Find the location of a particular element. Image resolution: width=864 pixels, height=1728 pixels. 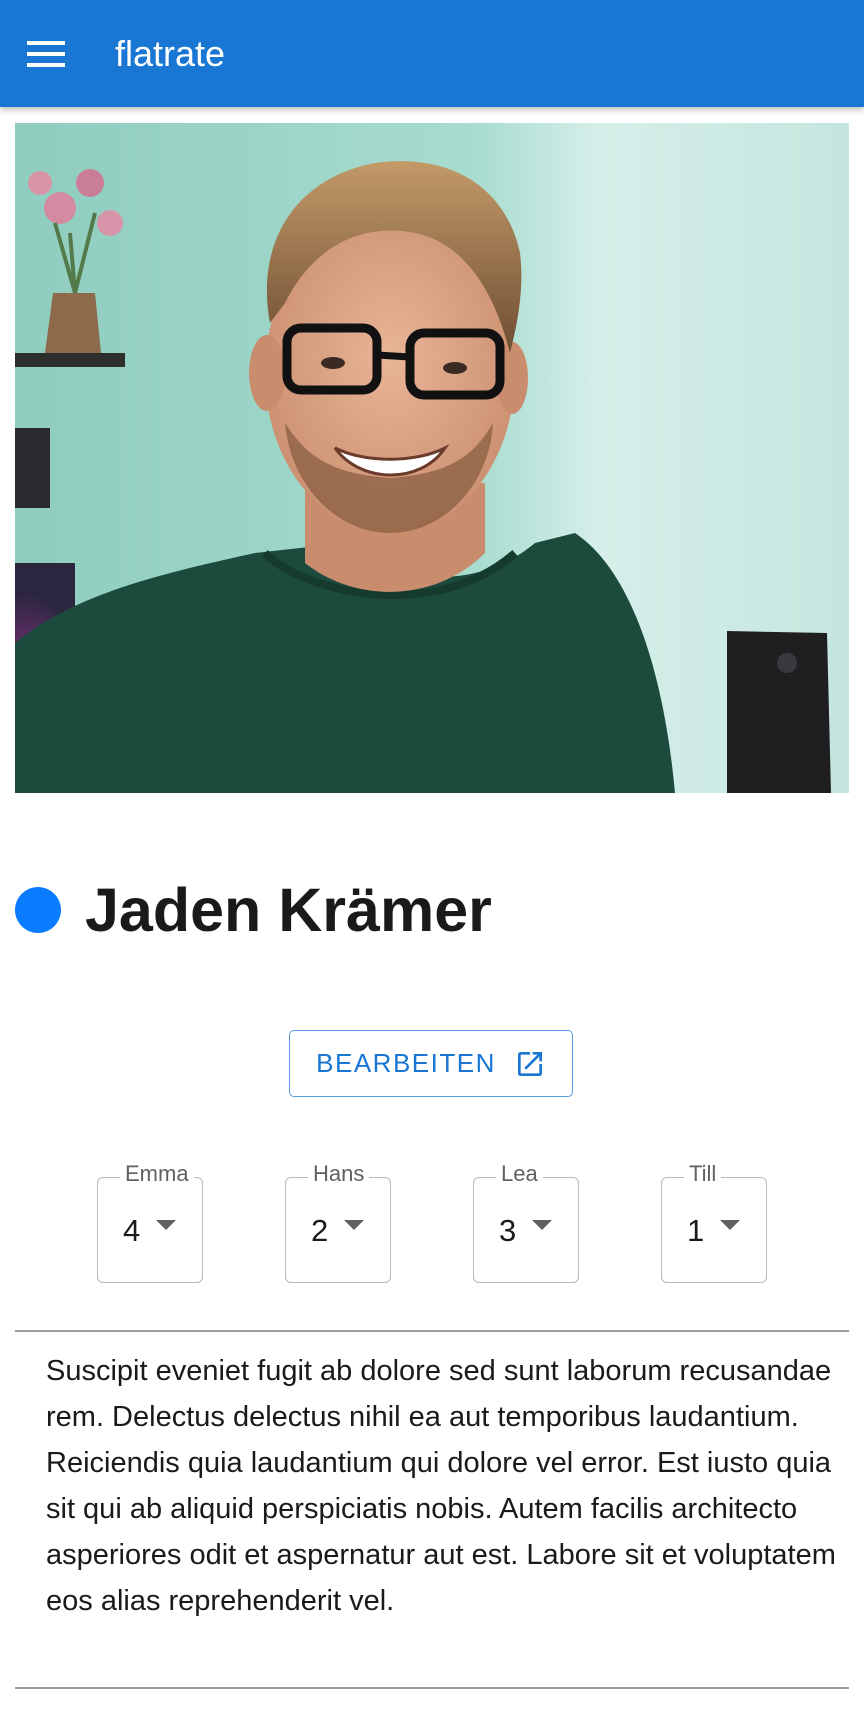

hamburger-menu-icon is located at coordinates (46, 54).